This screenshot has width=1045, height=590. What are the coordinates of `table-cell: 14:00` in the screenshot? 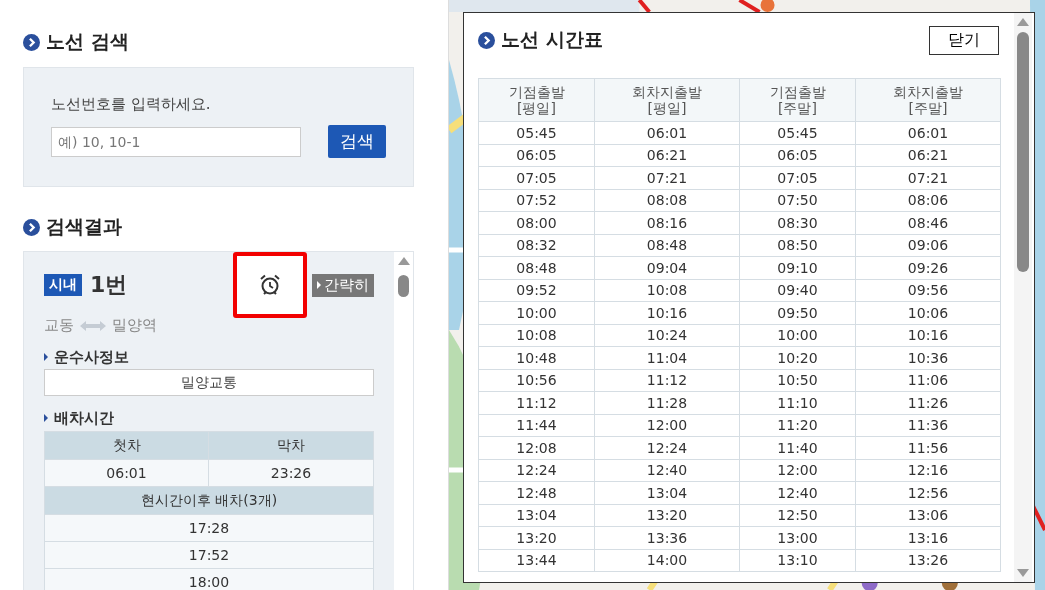 It's located at (667, 560).